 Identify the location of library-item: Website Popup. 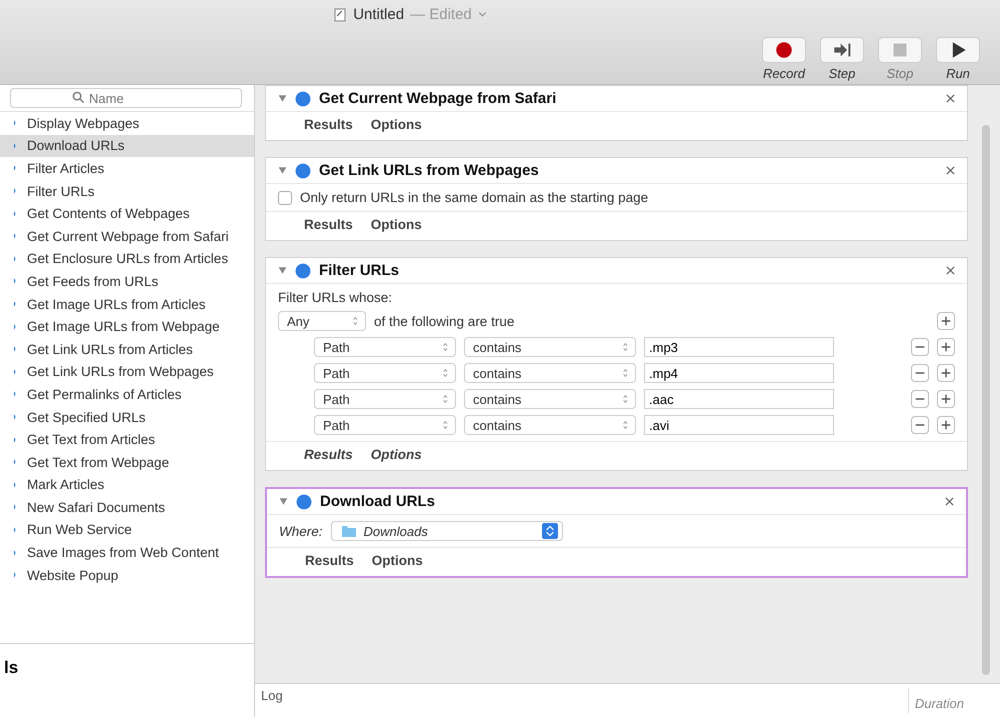
(127, 575).